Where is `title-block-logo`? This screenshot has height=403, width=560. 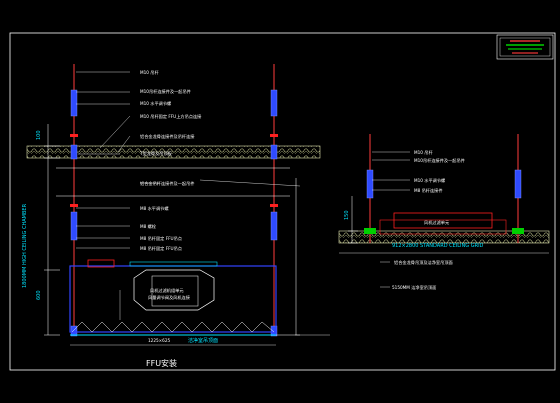 title-block-logo is located at coordinates (525, 47).